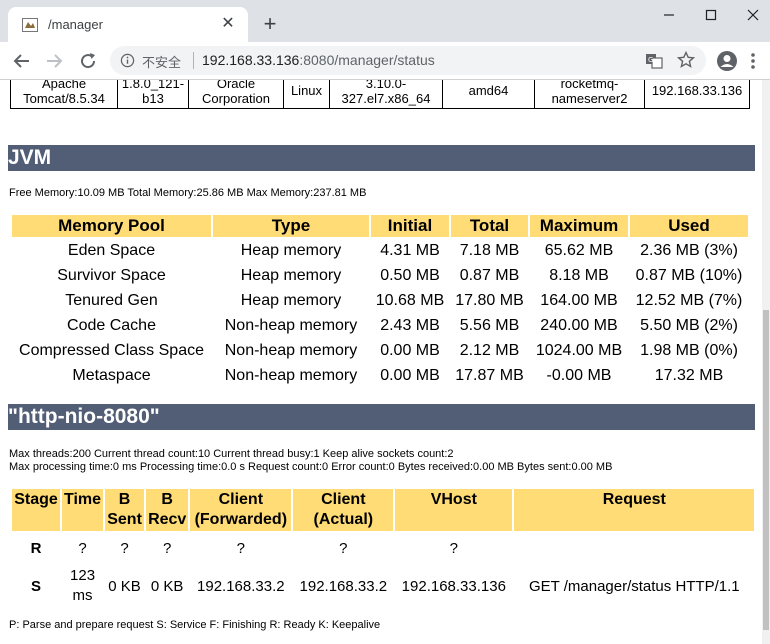  Describe the element at coordinates (579, 226) in the screenshot. I see `col-maximum: Maximum` at that location.